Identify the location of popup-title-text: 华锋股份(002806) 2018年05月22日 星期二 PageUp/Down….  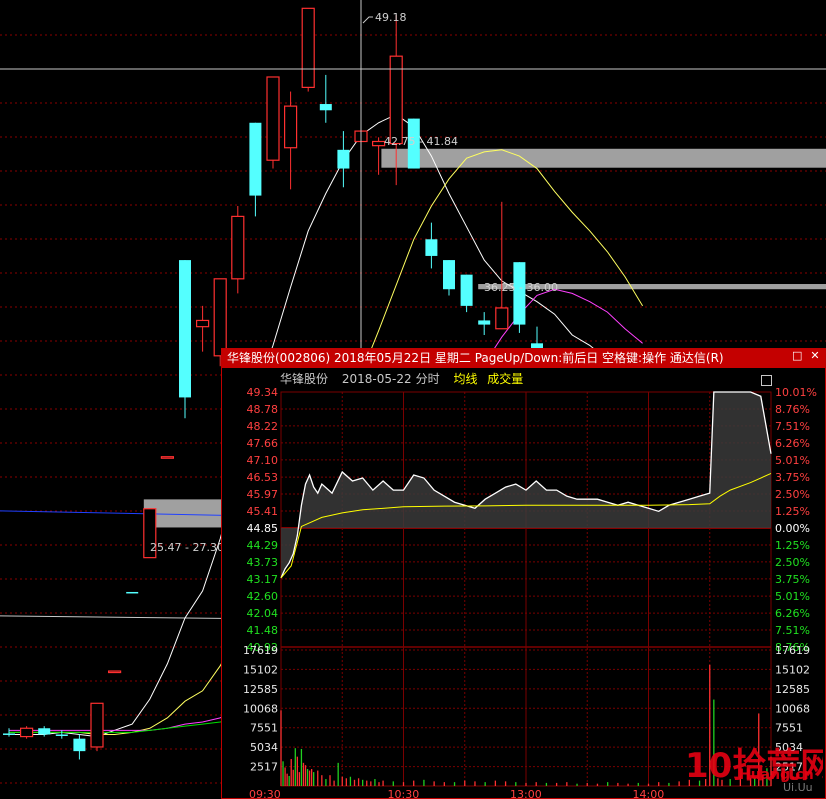
(475, 358).